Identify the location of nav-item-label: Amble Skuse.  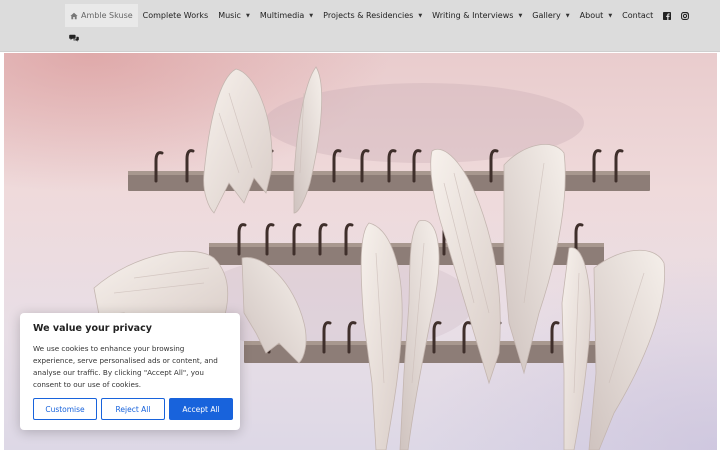
(107, 15).